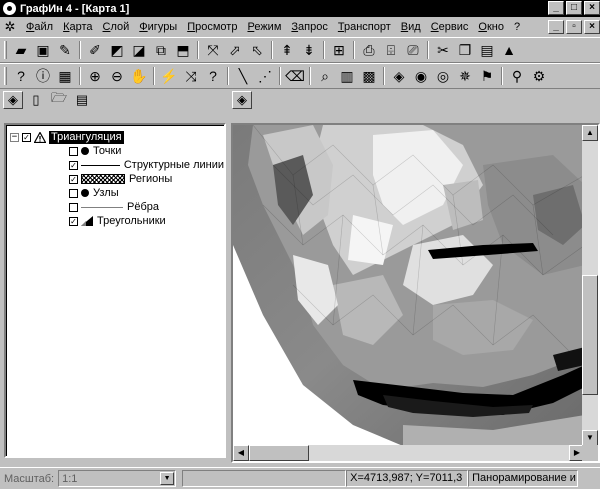  I want to click on layer-copy-icon: ⧉, so click(161, 50).